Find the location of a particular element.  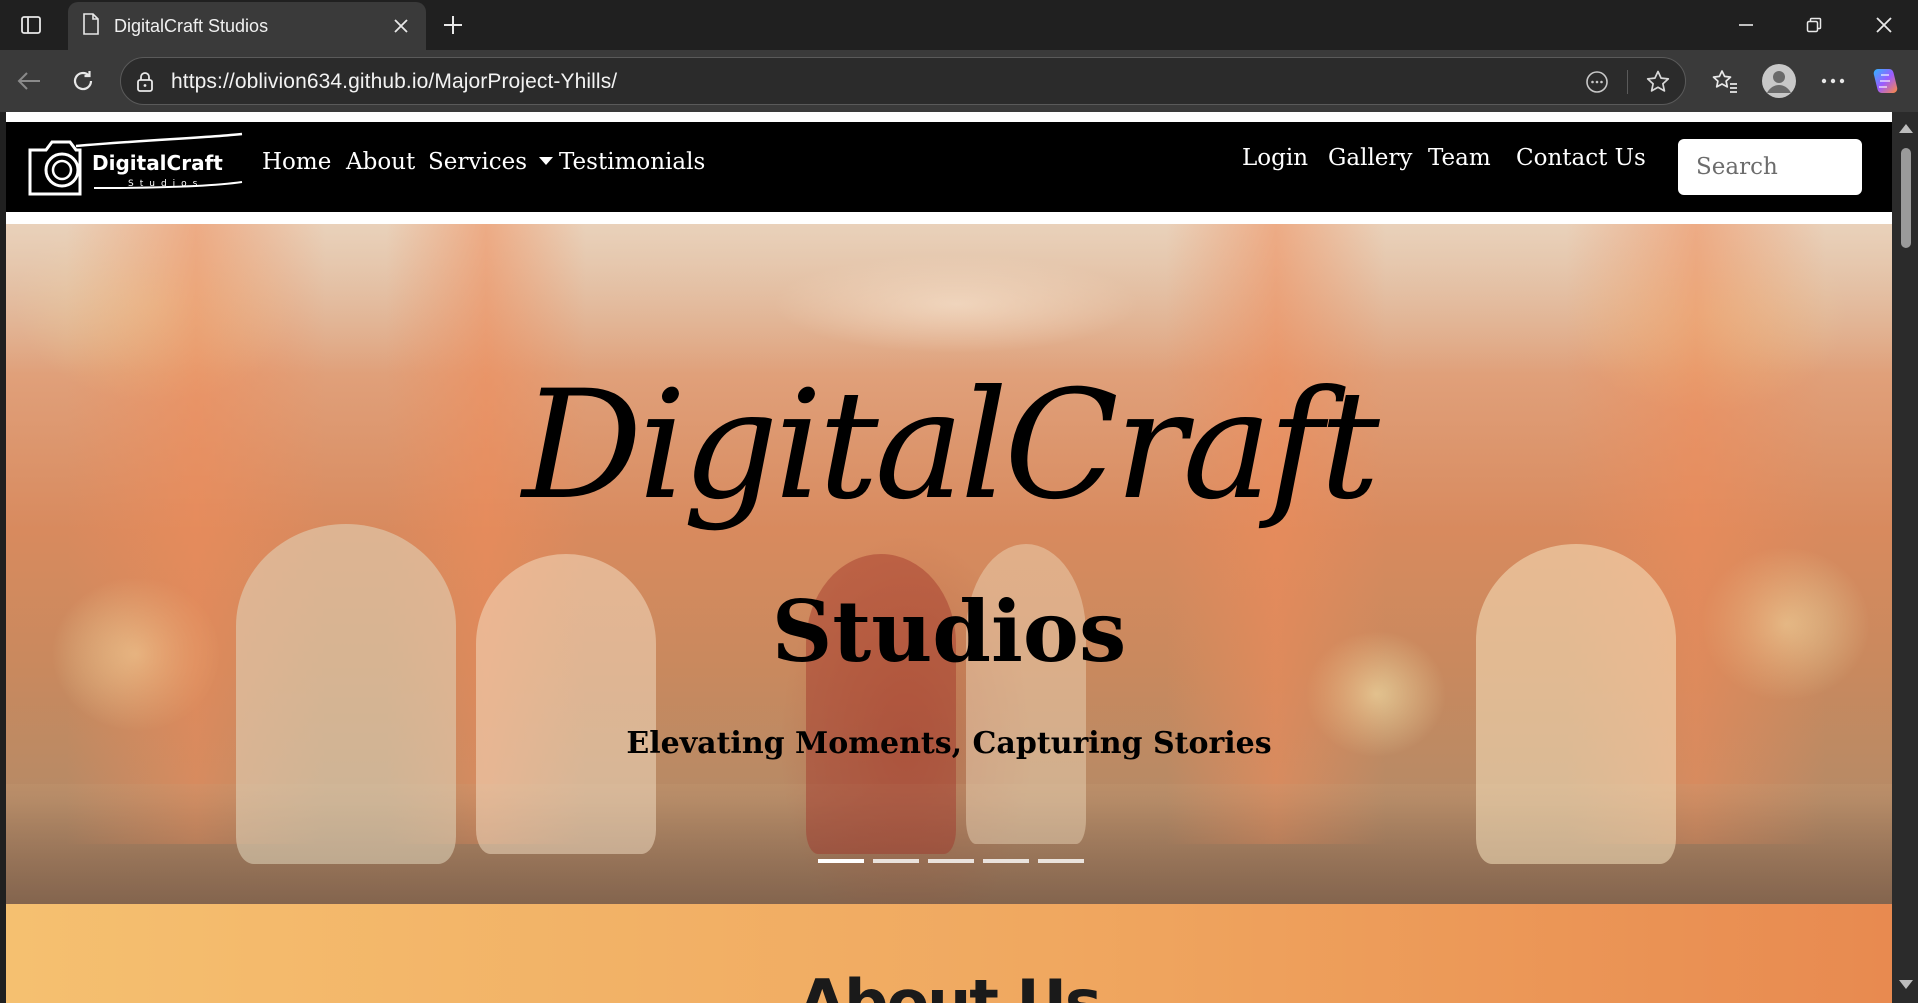

logo-brand-text: DigitalCraft is located at coordinates (157, 163).